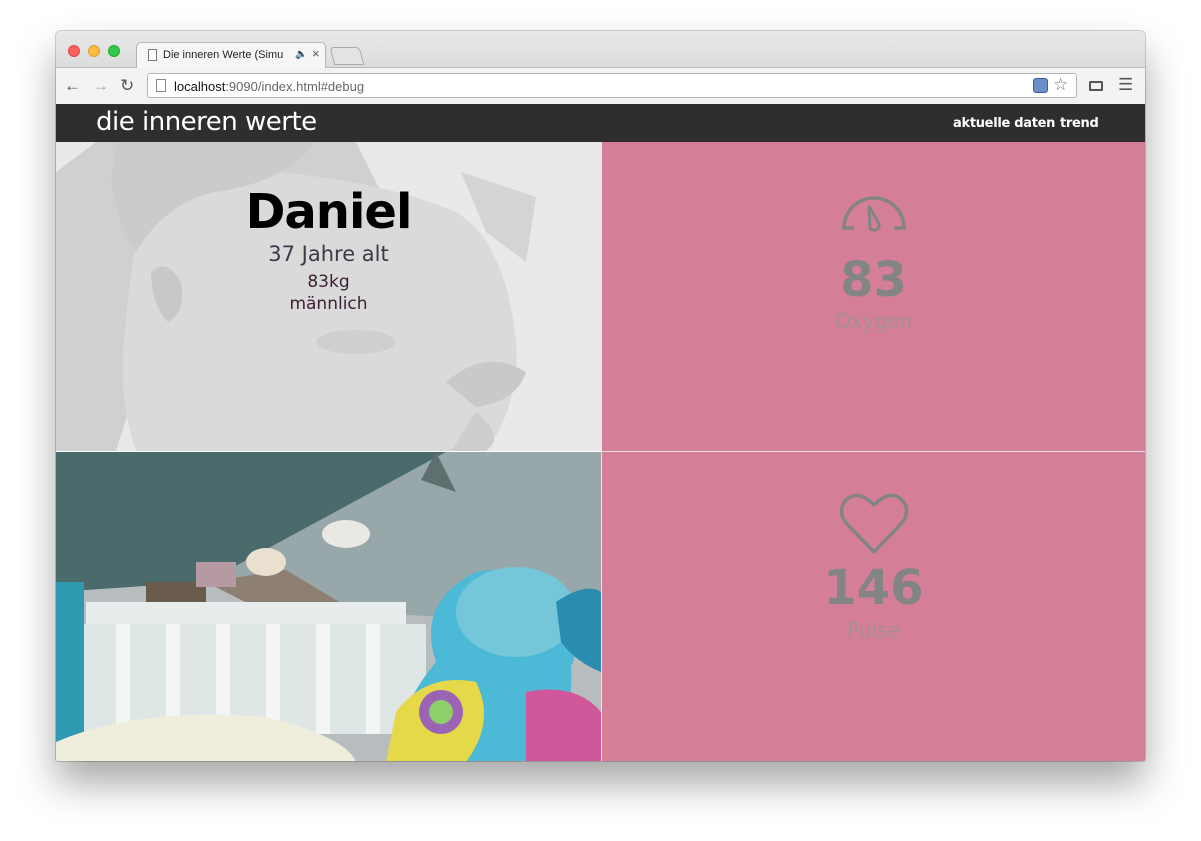 The image size is (1201, 841). I want to click on reload-icon: ↻, so click(127, 86).